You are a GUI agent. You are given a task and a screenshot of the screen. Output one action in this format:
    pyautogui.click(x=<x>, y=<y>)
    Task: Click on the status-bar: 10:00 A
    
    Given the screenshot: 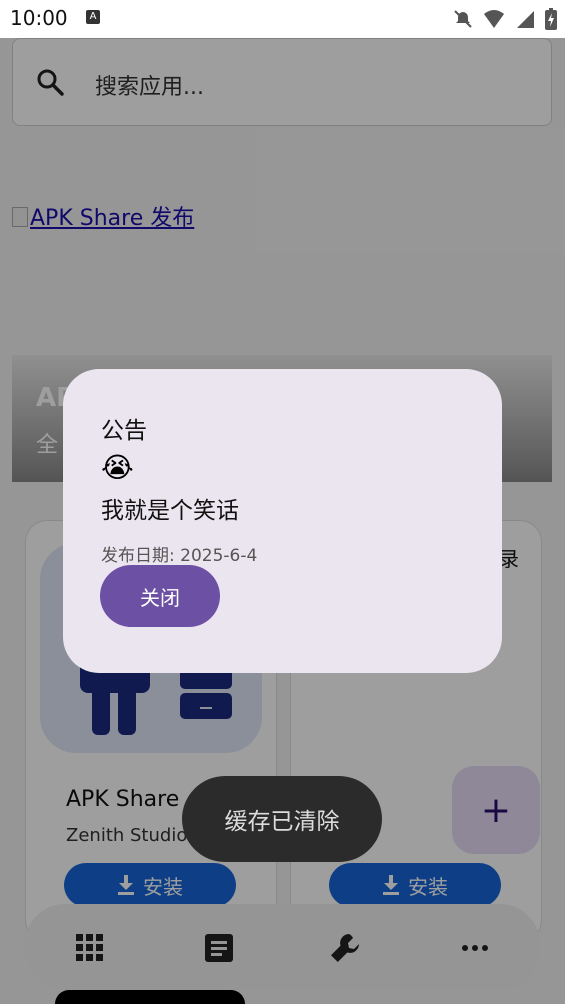 What is the action you would take?
    pyautogui.click(x=282, y=19)
    